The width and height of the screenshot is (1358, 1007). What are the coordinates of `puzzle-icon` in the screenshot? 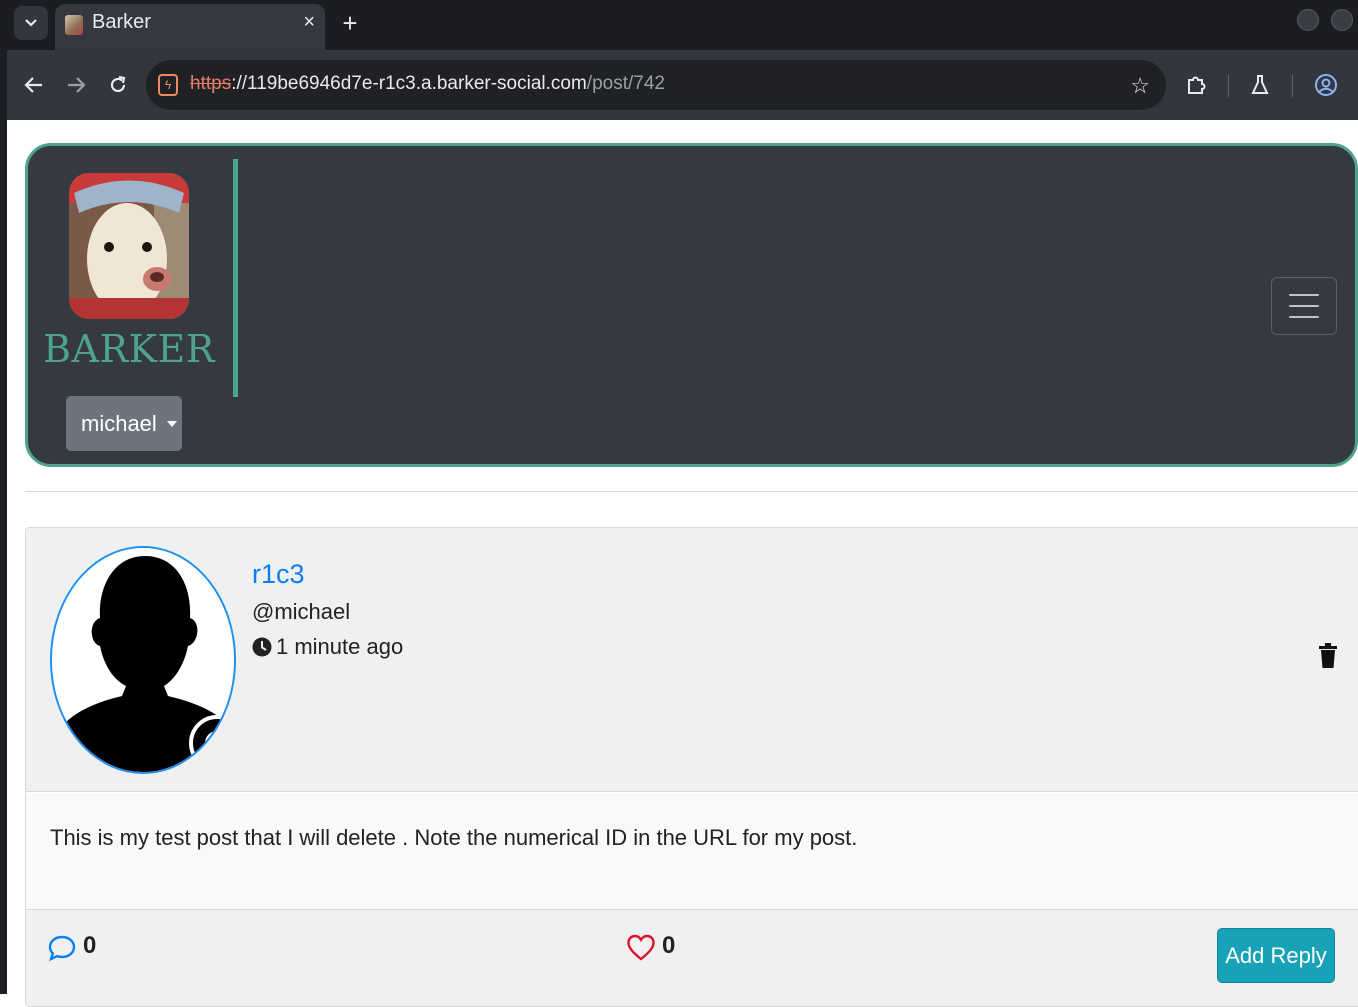 It's located at (1197, 85).